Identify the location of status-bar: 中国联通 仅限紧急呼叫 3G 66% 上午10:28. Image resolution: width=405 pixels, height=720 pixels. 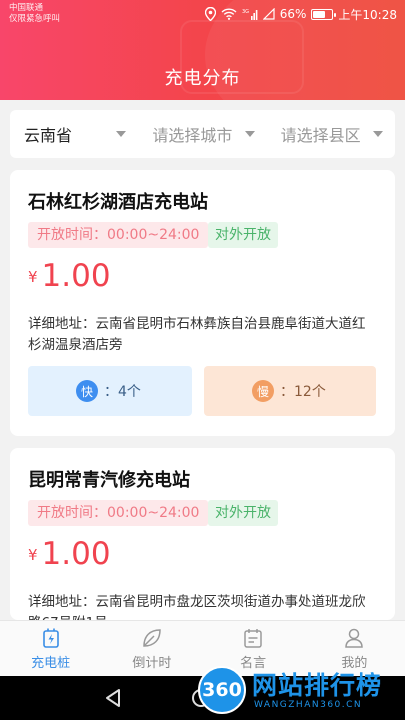
(202, 14).